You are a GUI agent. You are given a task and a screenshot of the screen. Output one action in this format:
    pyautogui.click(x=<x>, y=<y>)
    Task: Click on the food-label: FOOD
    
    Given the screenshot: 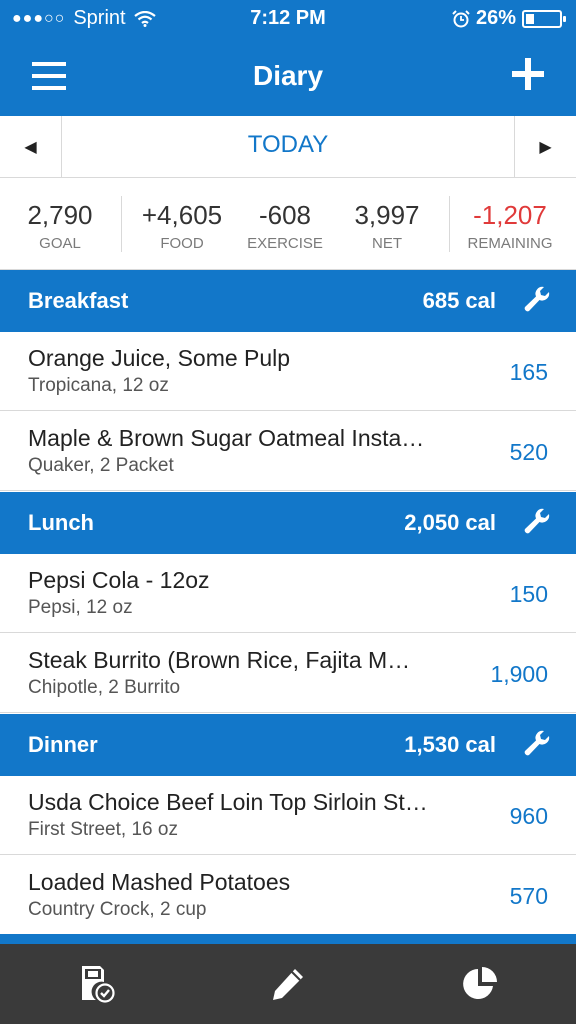 What is the action you would take?
    pyautogui.click(x=182, y=243)
    